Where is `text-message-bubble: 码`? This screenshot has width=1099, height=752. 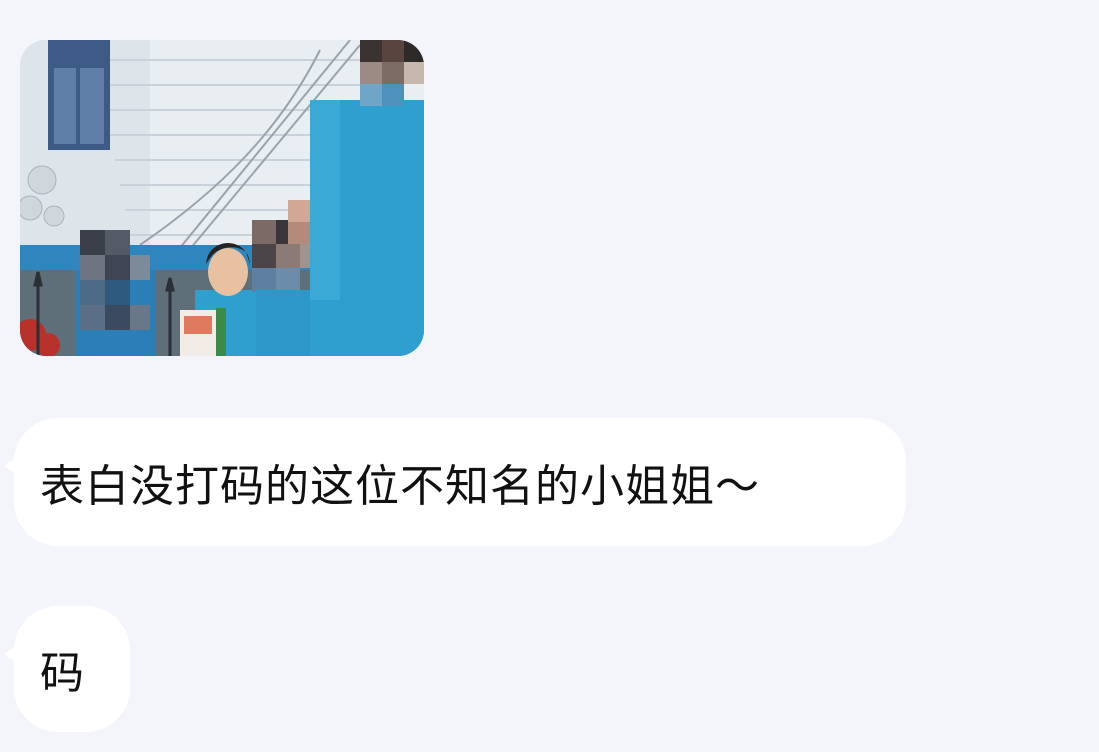 text-message-bubble: 码 is located at coordinates (67, 669).